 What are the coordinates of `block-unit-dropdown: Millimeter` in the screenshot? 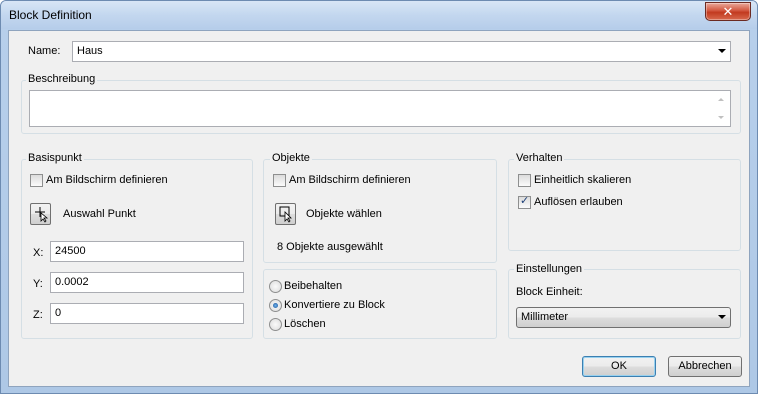 It's located at (623, 317).